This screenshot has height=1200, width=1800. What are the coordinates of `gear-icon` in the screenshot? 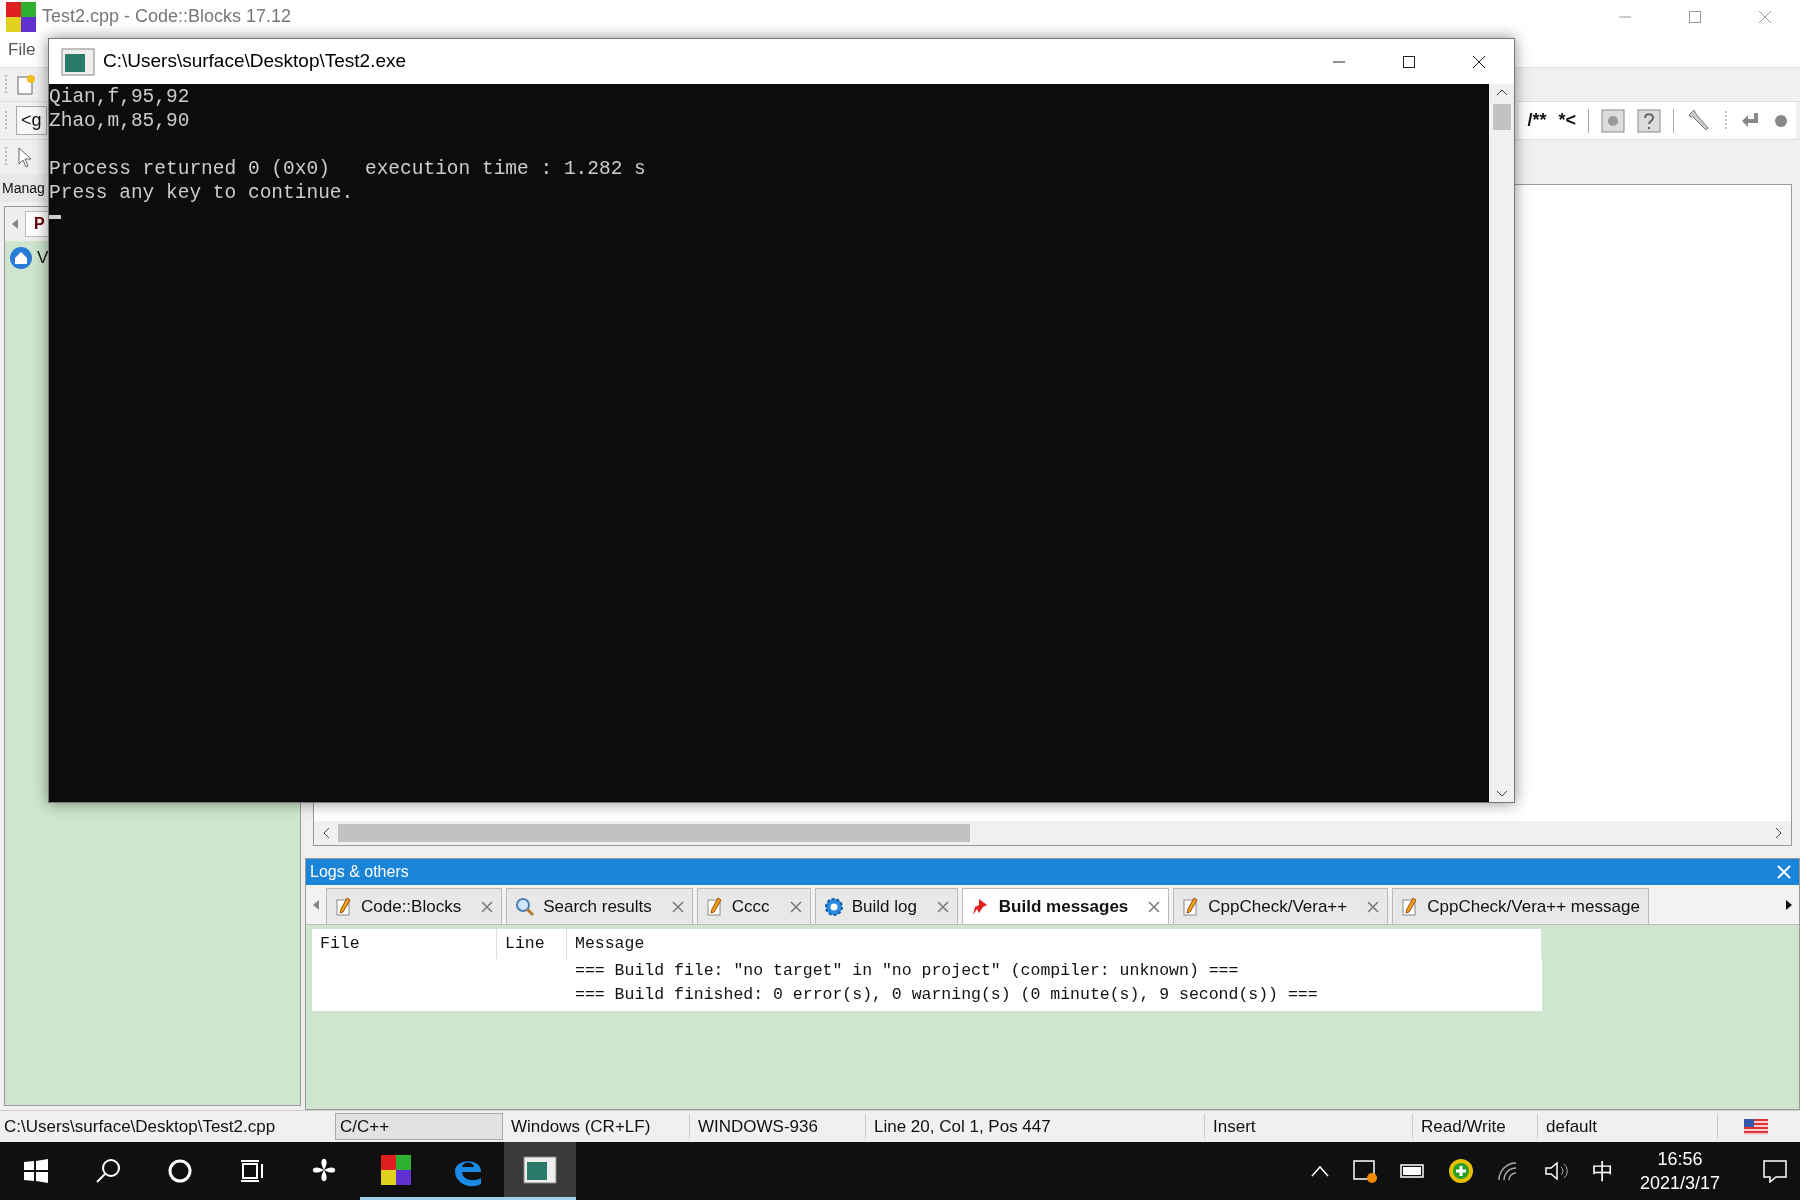 It's located at (833, 906).